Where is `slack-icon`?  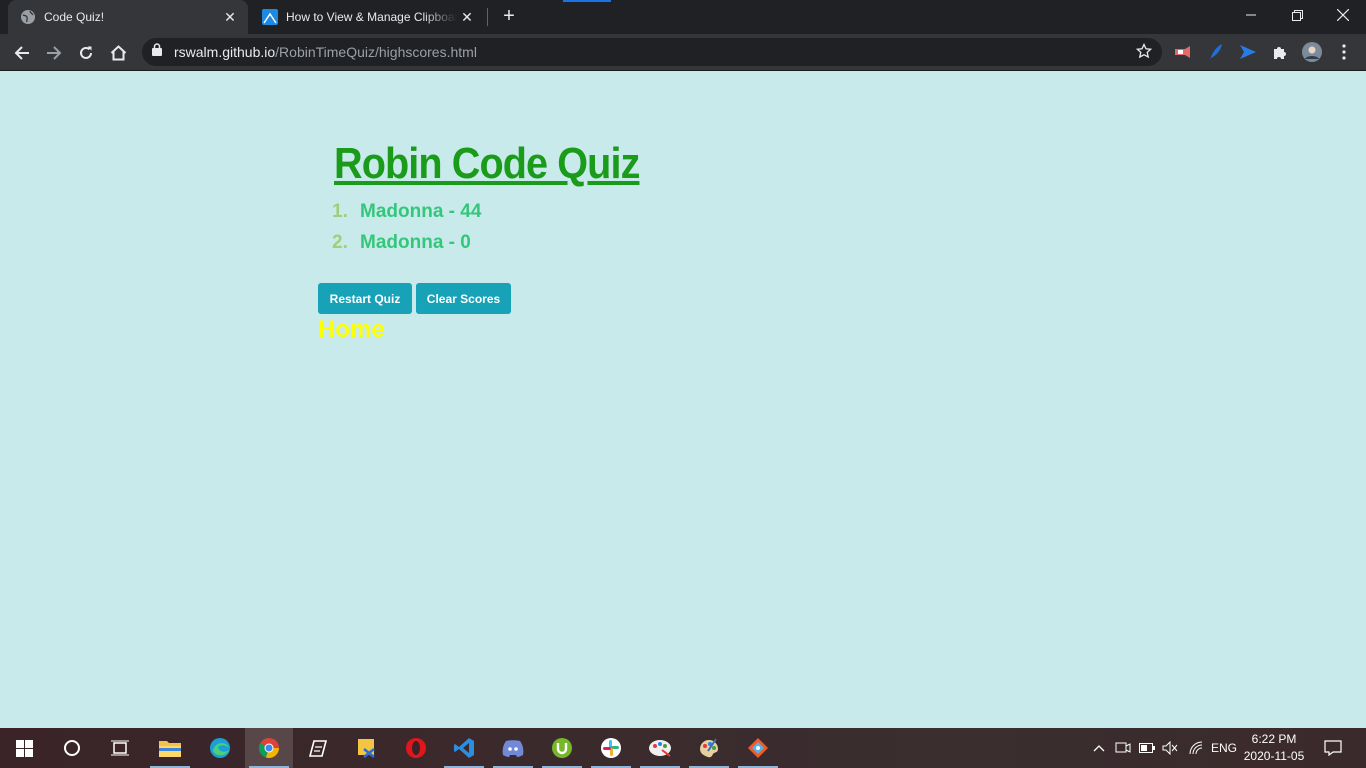
slack-icon is located at coordinates (611, 748).